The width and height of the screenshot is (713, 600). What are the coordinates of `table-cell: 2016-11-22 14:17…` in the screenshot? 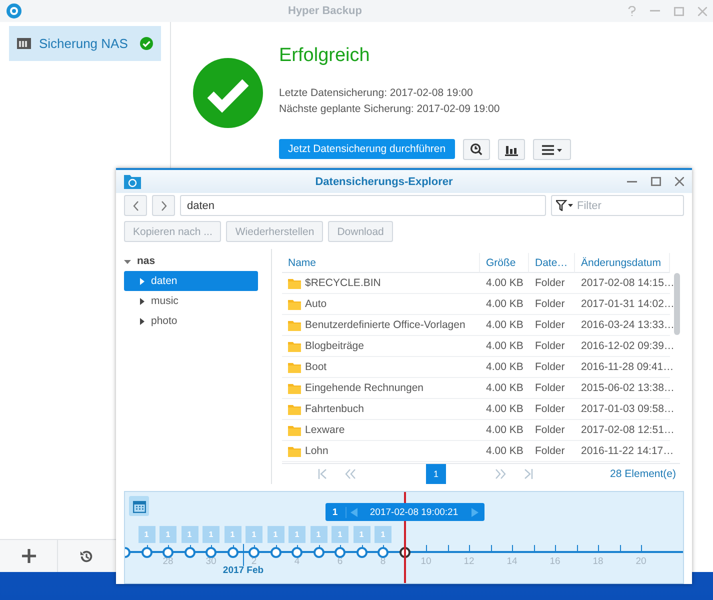 It's located at (622, 451).